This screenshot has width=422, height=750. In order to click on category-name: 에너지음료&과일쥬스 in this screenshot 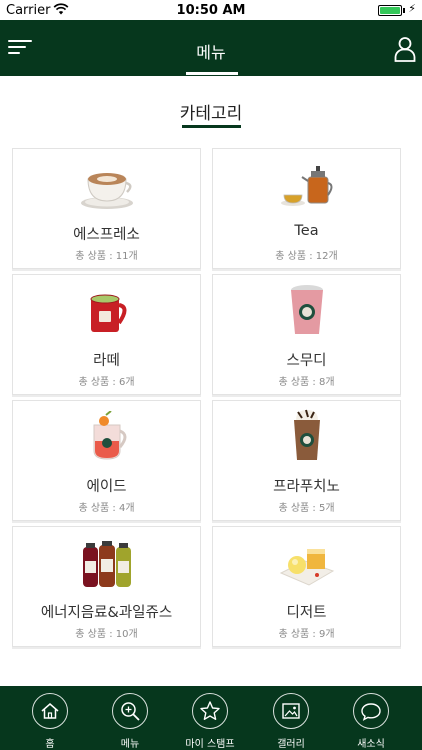, I will do `click(106, 613)`.